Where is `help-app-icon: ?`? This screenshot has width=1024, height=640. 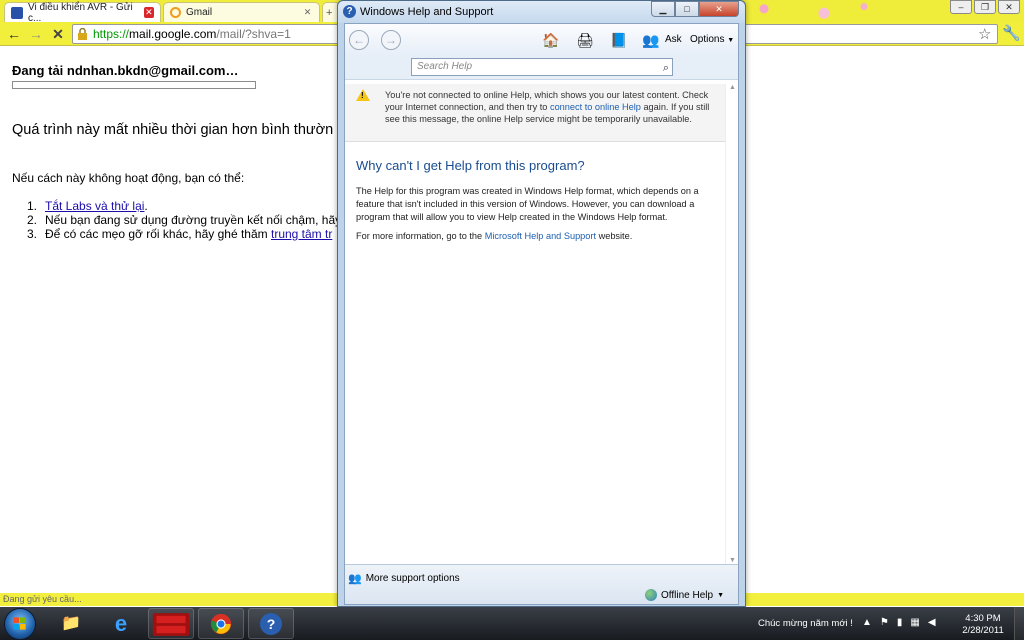 help-app-icon: ? is located at coordinates (349, 11).